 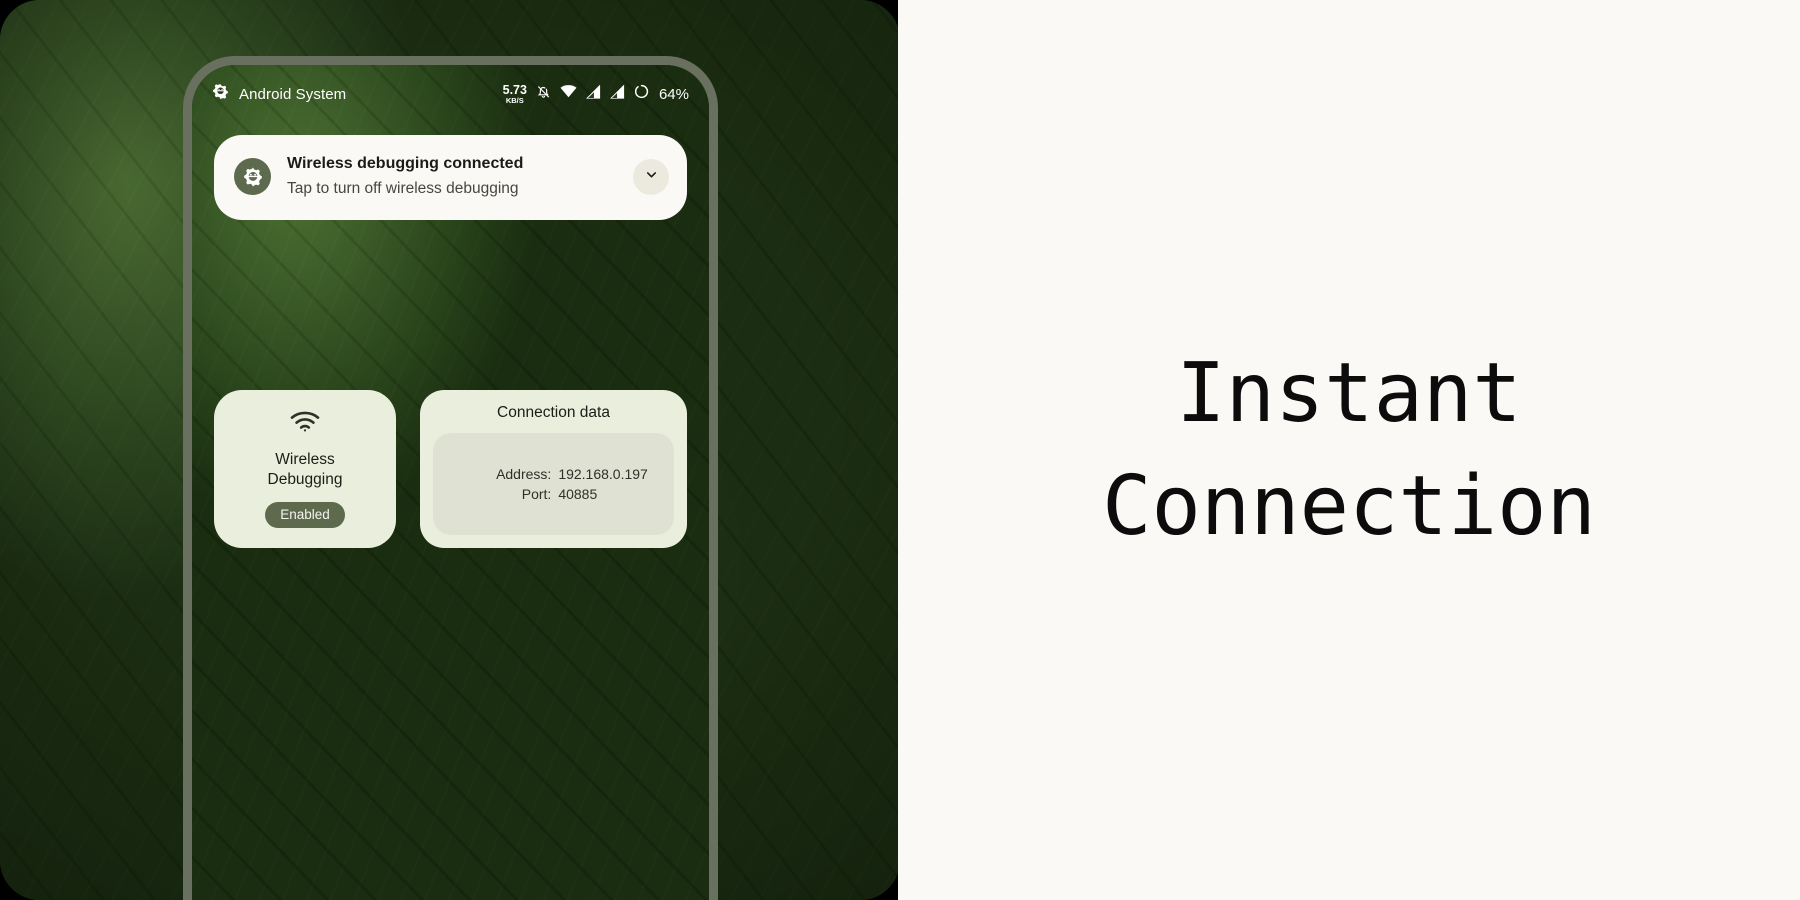 What do you see at coordinates (543, 94) in the screenshot?
I see `notifications-off-icon` at bounding box center [543, 94].